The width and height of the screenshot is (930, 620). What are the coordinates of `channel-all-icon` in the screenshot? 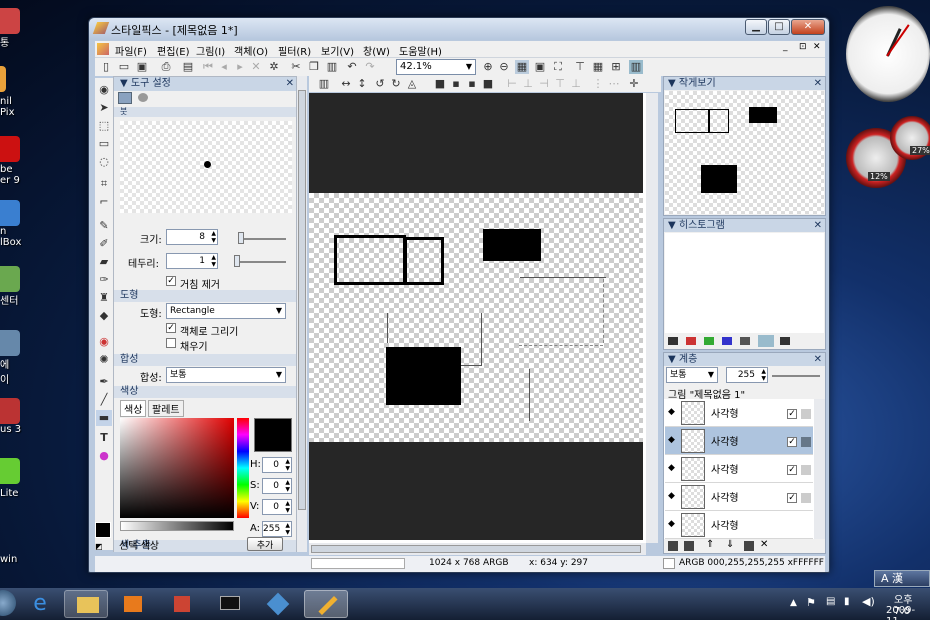 It's located at (673, 341).